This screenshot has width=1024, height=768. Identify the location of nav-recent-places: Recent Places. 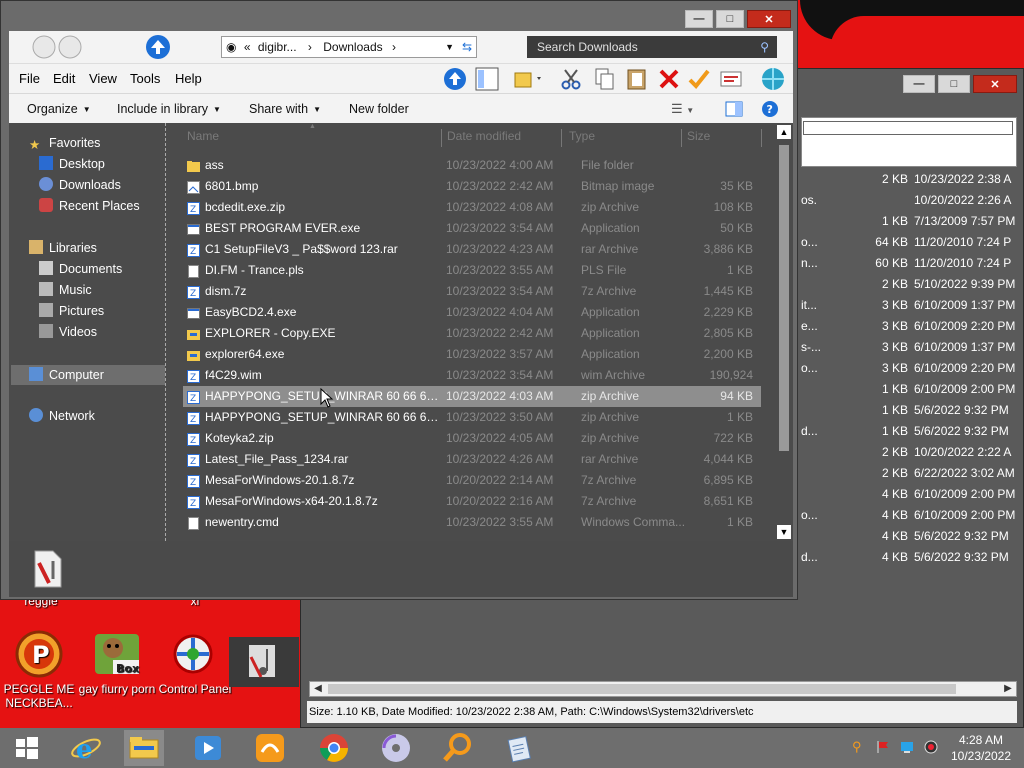
(89, 206).